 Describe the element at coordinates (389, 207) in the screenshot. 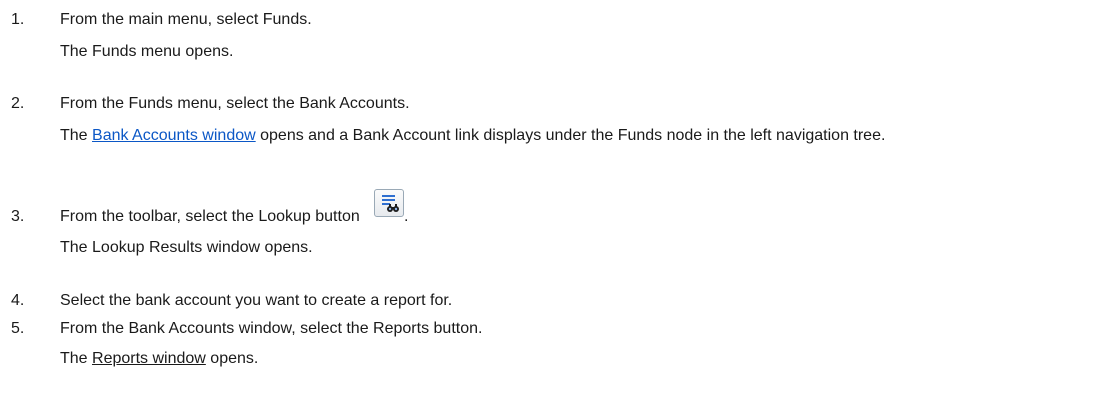

I see `lookup-binoculars-icon` at that location.